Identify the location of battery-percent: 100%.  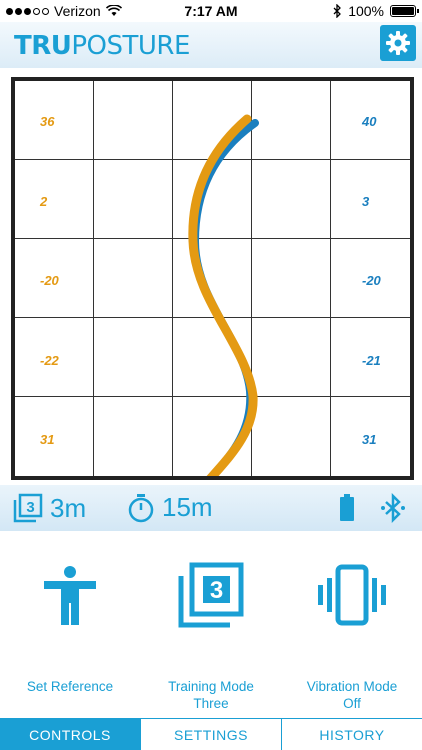
(366, 11).